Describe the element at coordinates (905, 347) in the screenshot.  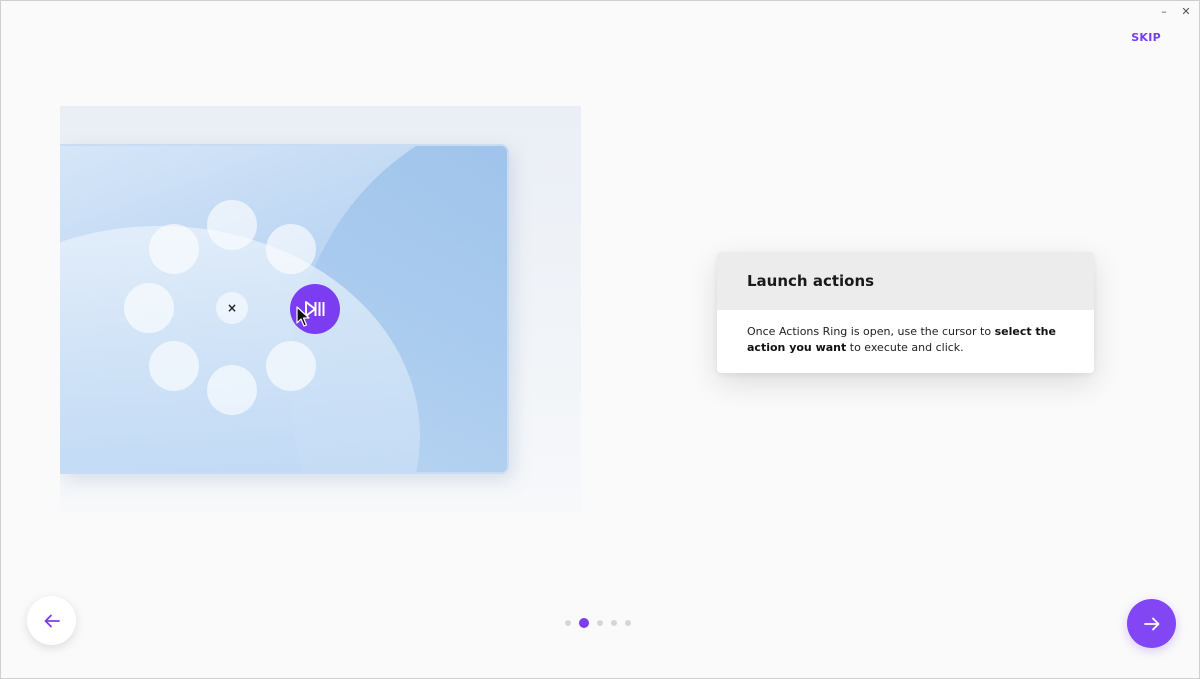
I see `instruction-text-part: to execute and click.` at that location.